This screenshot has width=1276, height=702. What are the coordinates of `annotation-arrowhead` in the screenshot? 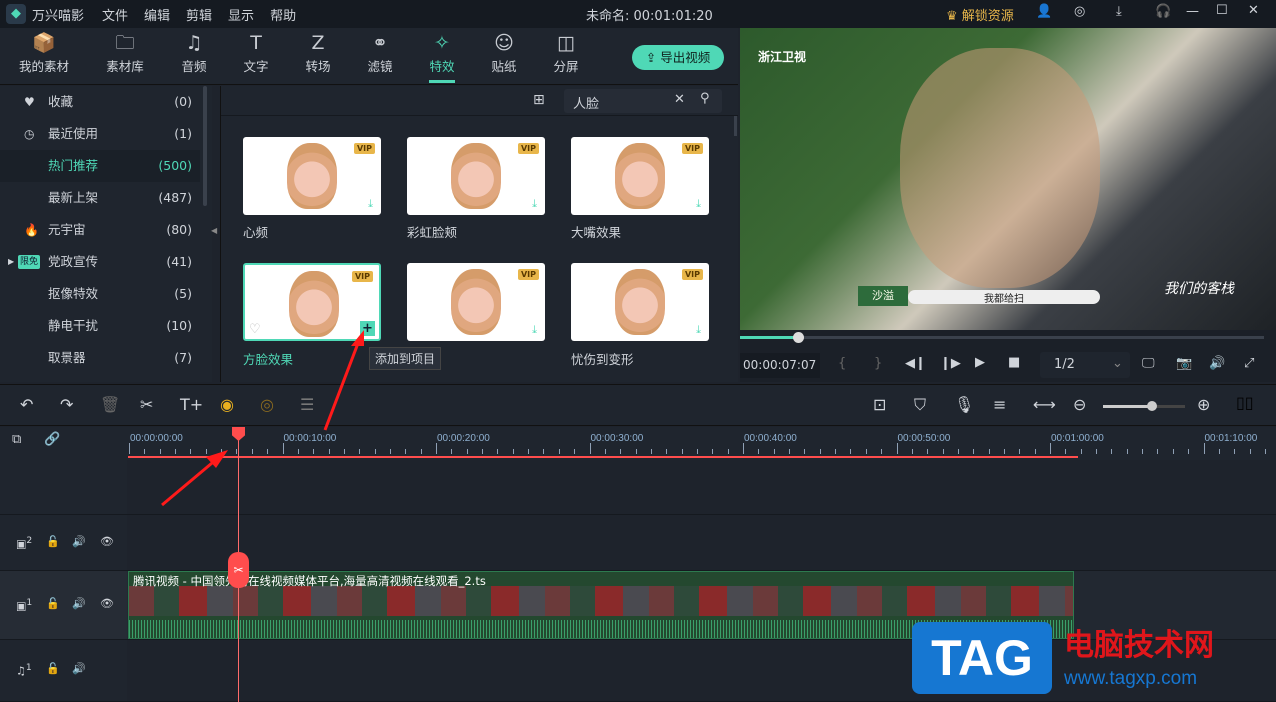 It's located at (357, 338).